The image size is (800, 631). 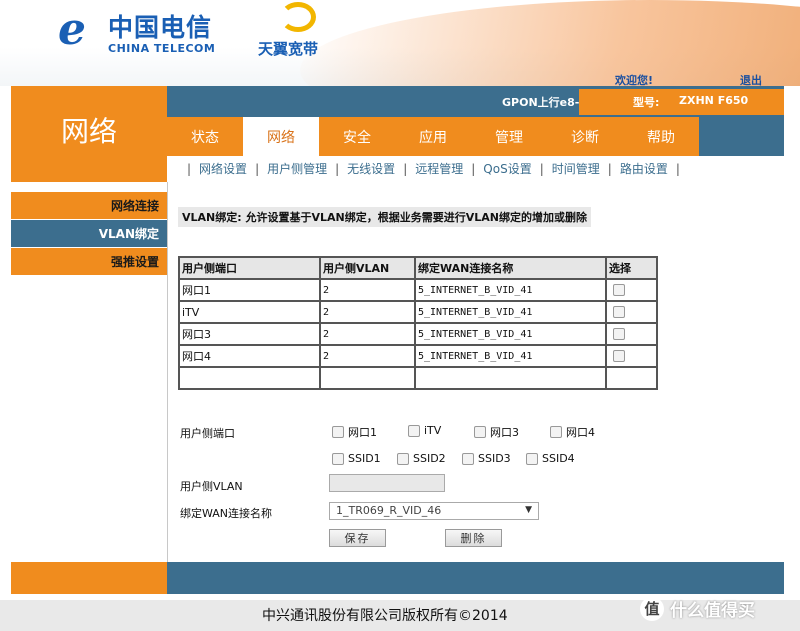 I want to click on column-header: 选择, so click(x=631, y=268).